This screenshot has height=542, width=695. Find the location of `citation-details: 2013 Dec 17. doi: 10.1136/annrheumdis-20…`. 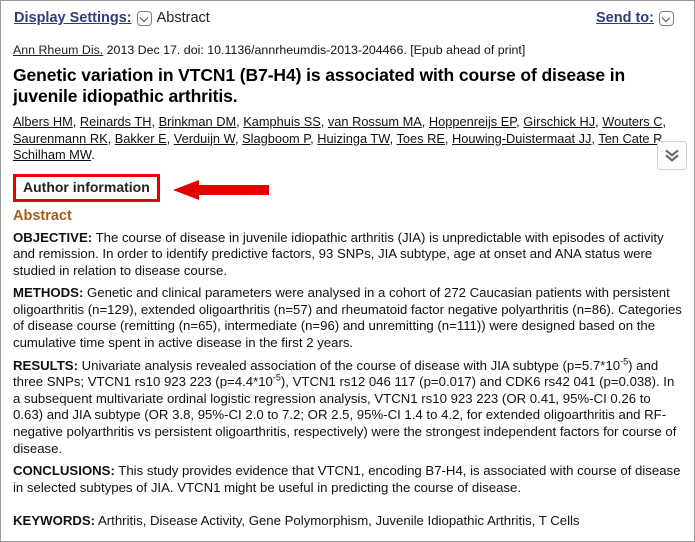

citation-details: 2013 Dec 17. doi: 10.1136/annrheumdis-20… is located at coordinates (314, 50).